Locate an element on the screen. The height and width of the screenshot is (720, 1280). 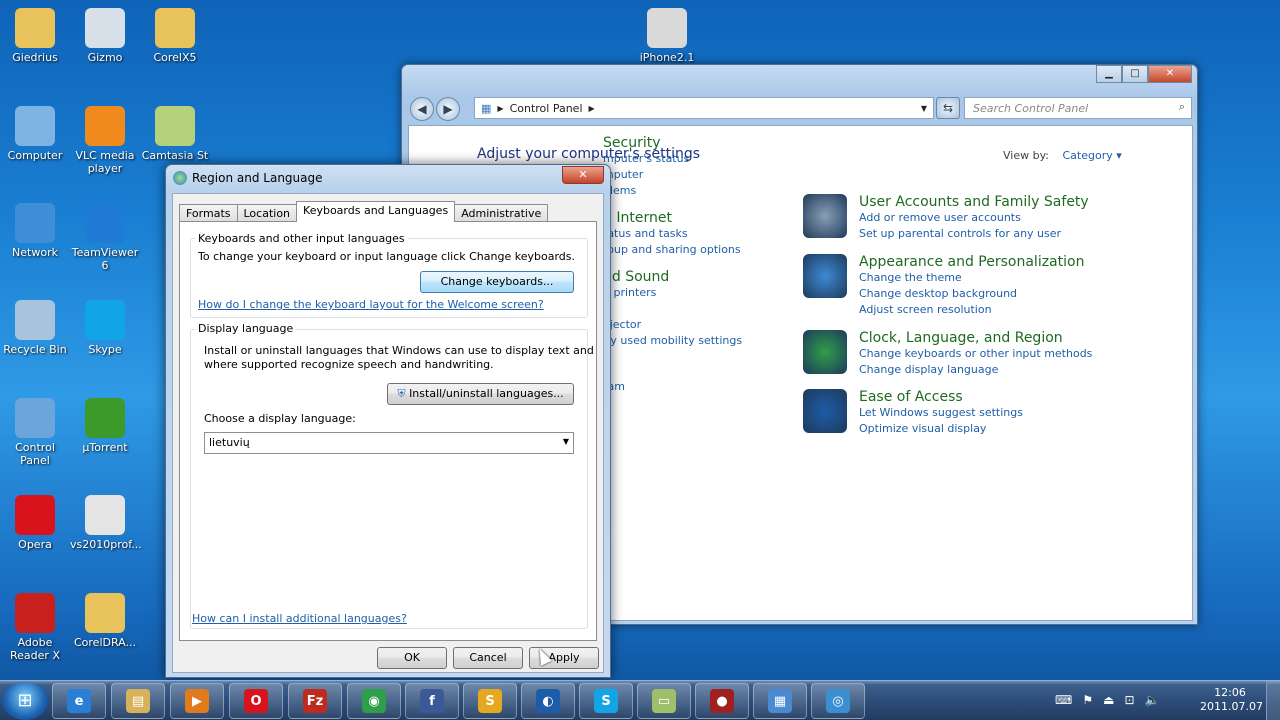
taskbar-button: f is located at coordinates (432, 701).